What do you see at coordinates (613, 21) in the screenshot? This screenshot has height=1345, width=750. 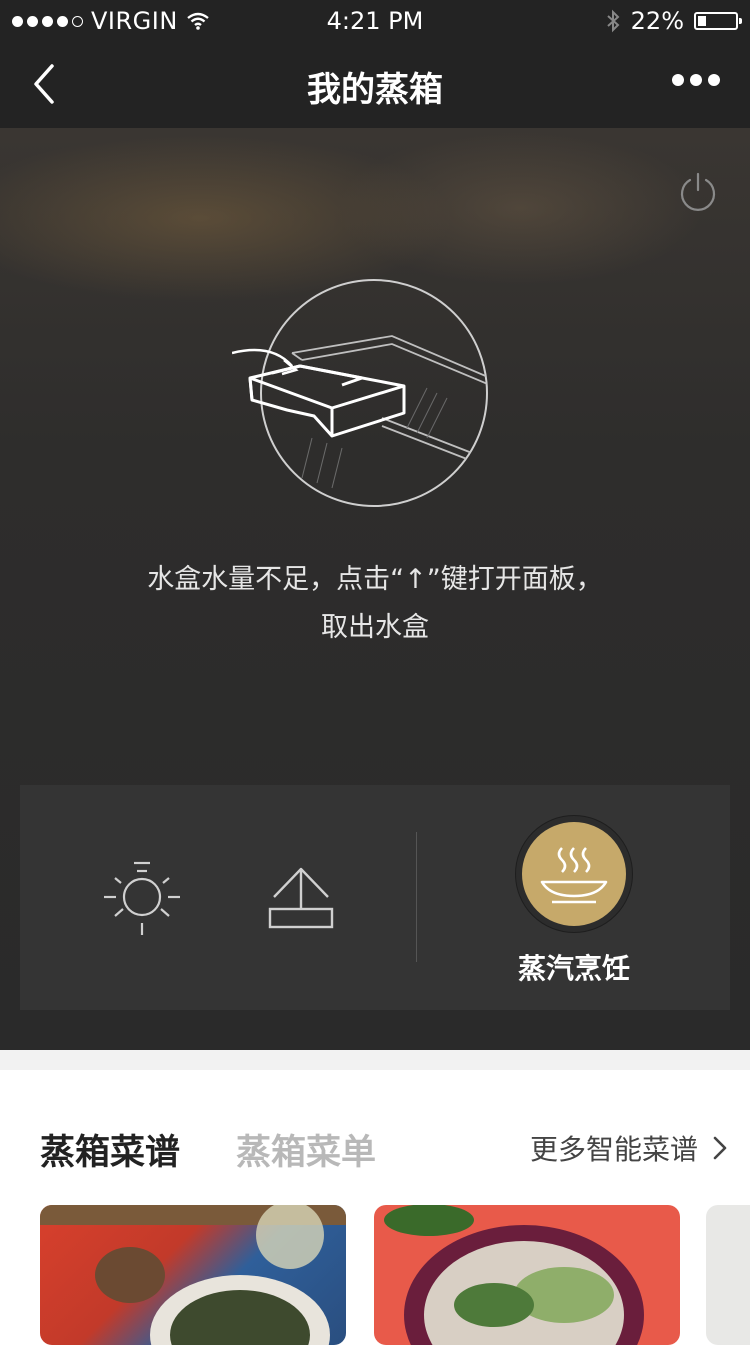 I see `bluetooth-icon` at bounding box center [613, 21].